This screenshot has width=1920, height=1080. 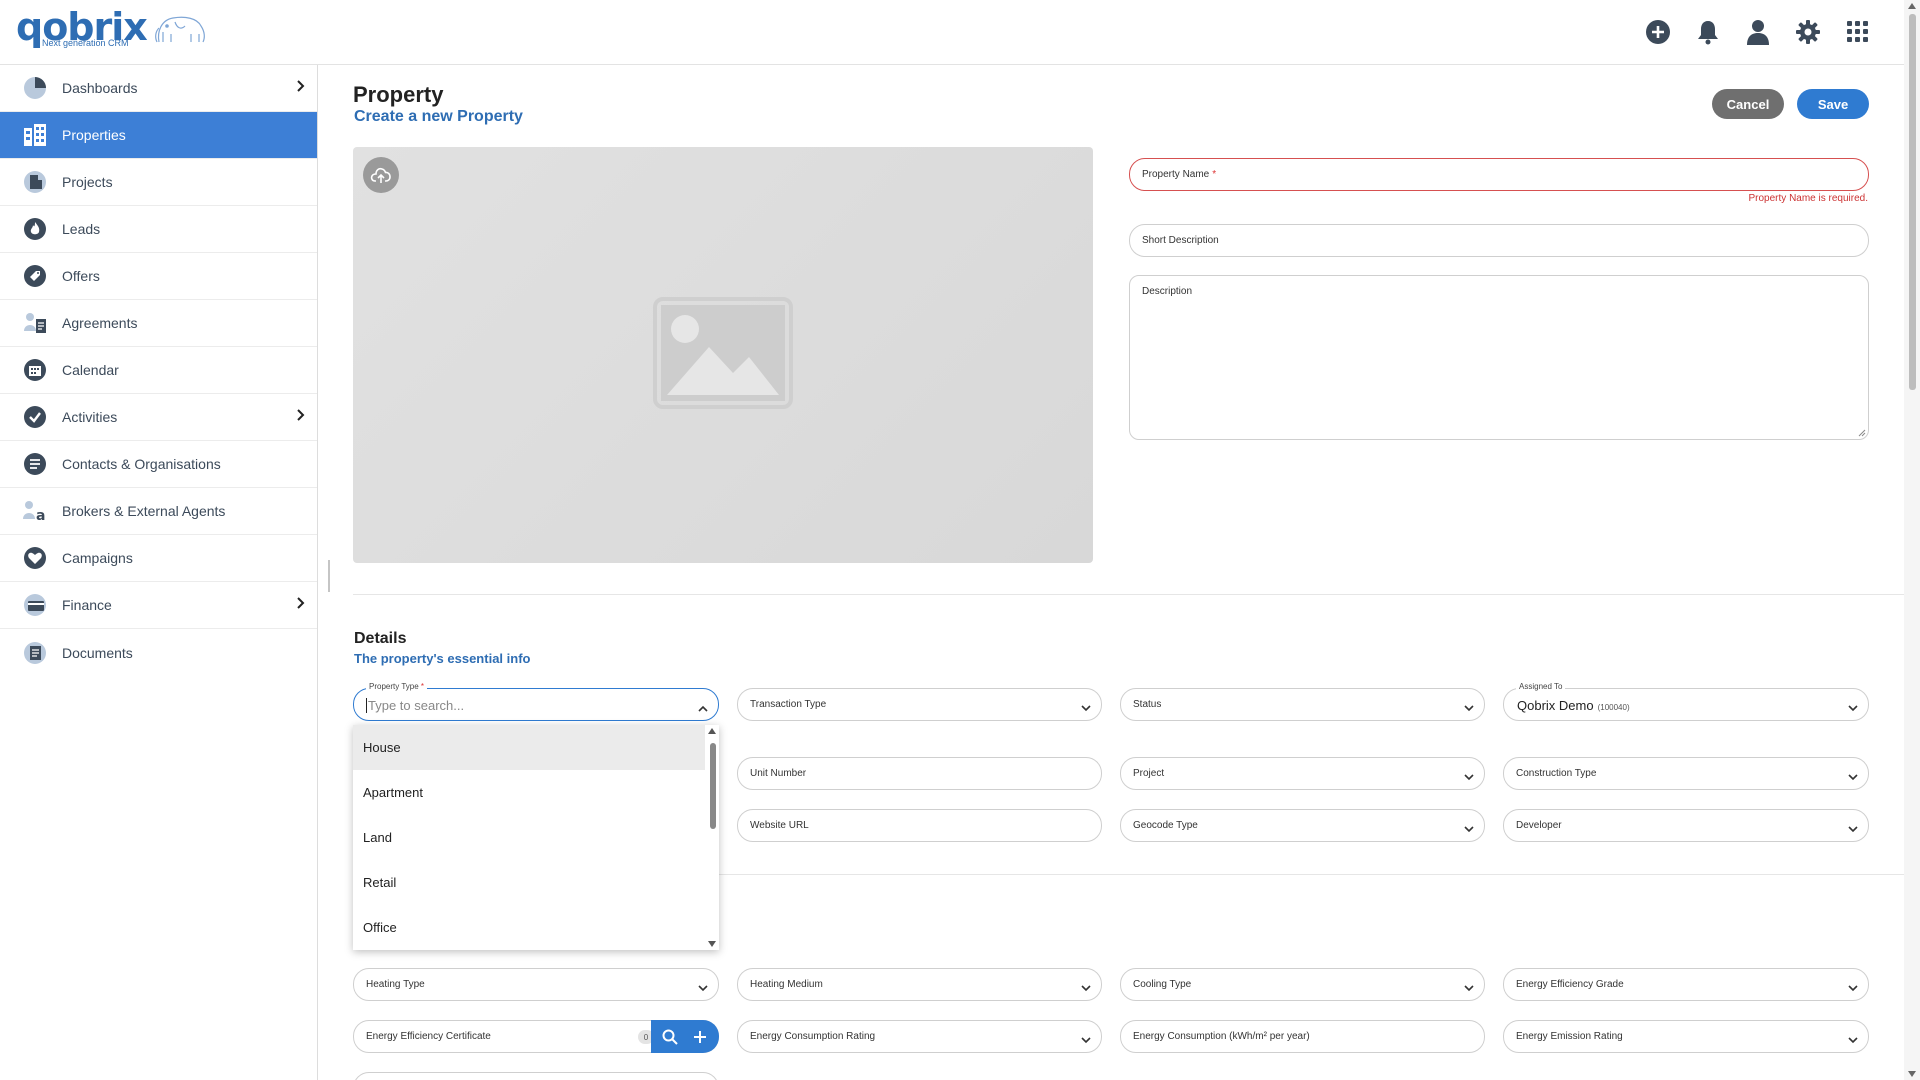 I want to click on page-scrollbar, so click(x=1912, y=540).